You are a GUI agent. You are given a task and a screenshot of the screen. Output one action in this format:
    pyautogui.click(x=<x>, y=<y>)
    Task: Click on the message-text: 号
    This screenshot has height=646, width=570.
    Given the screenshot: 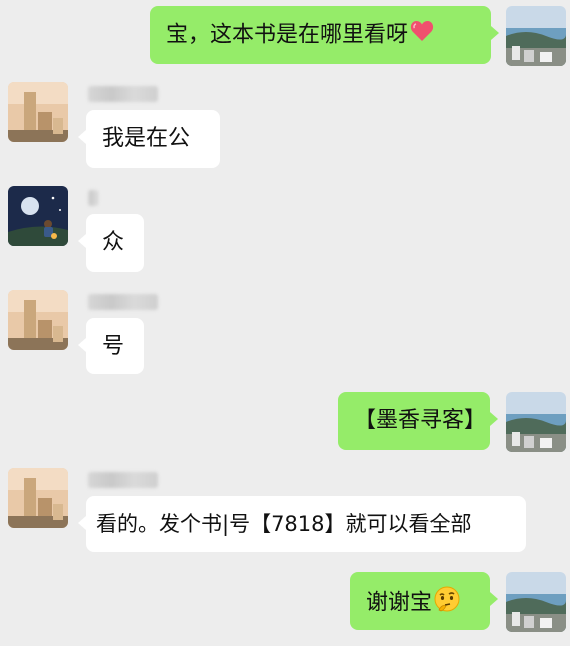 What is the action you would take?
    pyautogui.click(x=113, y=346)
    